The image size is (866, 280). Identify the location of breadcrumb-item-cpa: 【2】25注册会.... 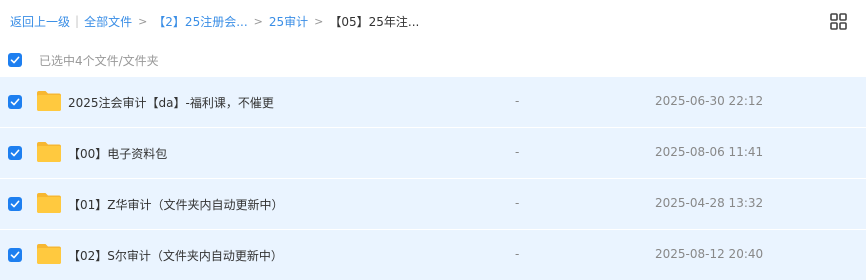
(200, 21).